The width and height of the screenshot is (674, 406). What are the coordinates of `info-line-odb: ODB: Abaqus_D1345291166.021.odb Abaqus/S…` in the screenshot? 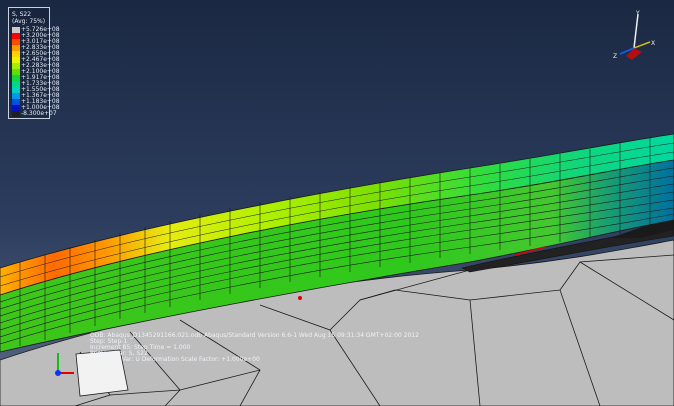 It's located at (254, 335).